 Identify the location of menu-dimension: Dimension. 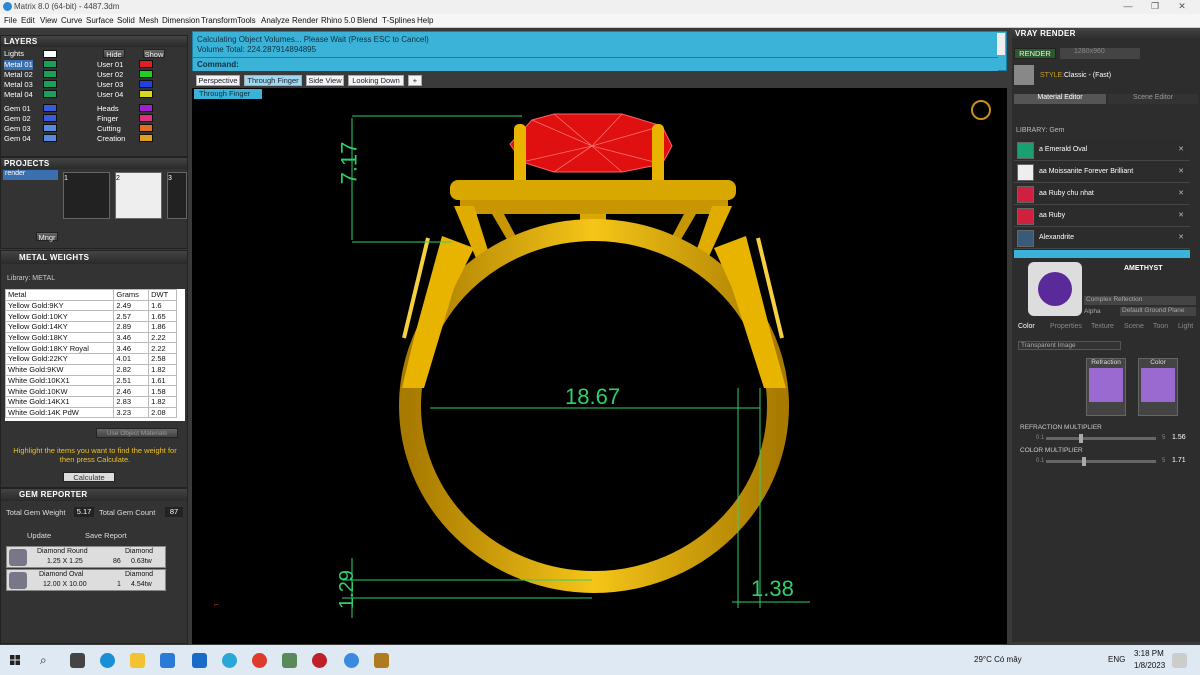
(181, 20).